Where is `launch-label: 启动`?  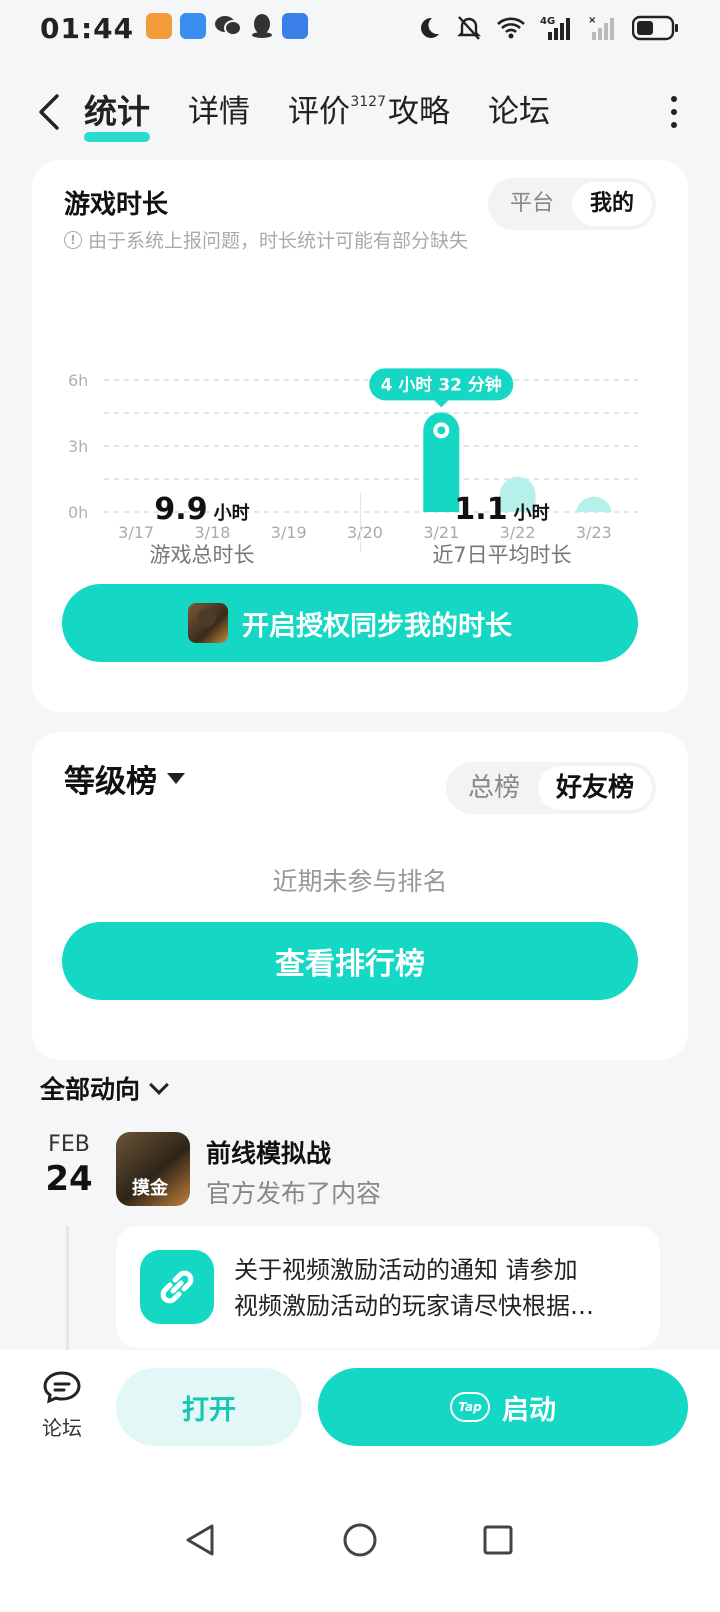
launch-label: 启动 is located at coordinates (529, 1410).